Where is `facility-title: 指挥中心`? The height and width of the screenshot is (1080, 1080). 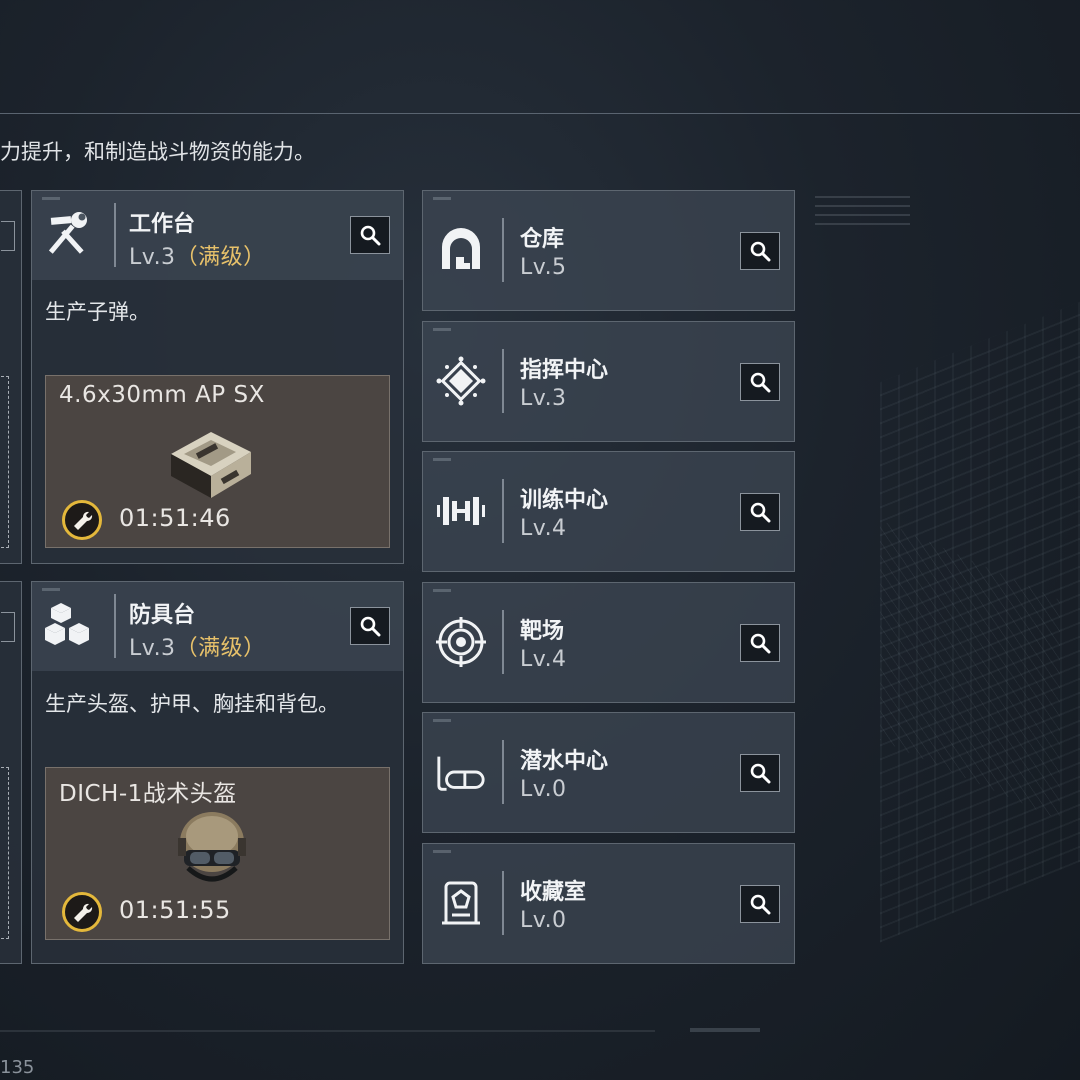
facility-title: 指挥中心 is located at coordinates (564, 370).